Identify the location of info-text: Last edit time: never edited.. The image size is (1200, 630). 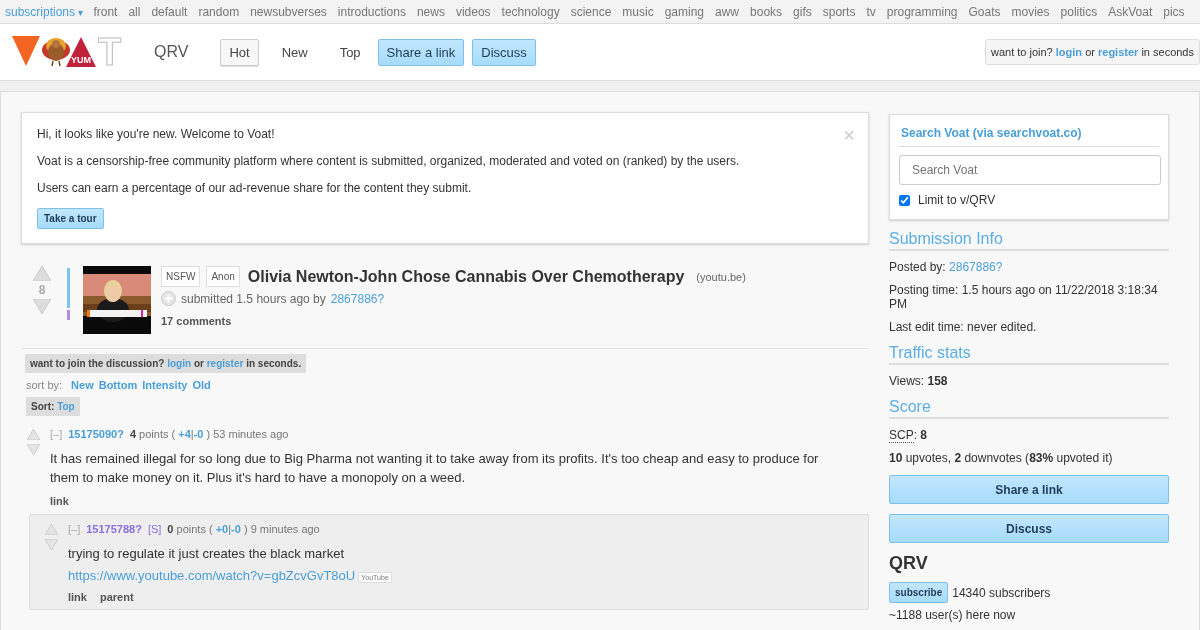
(963, 327).